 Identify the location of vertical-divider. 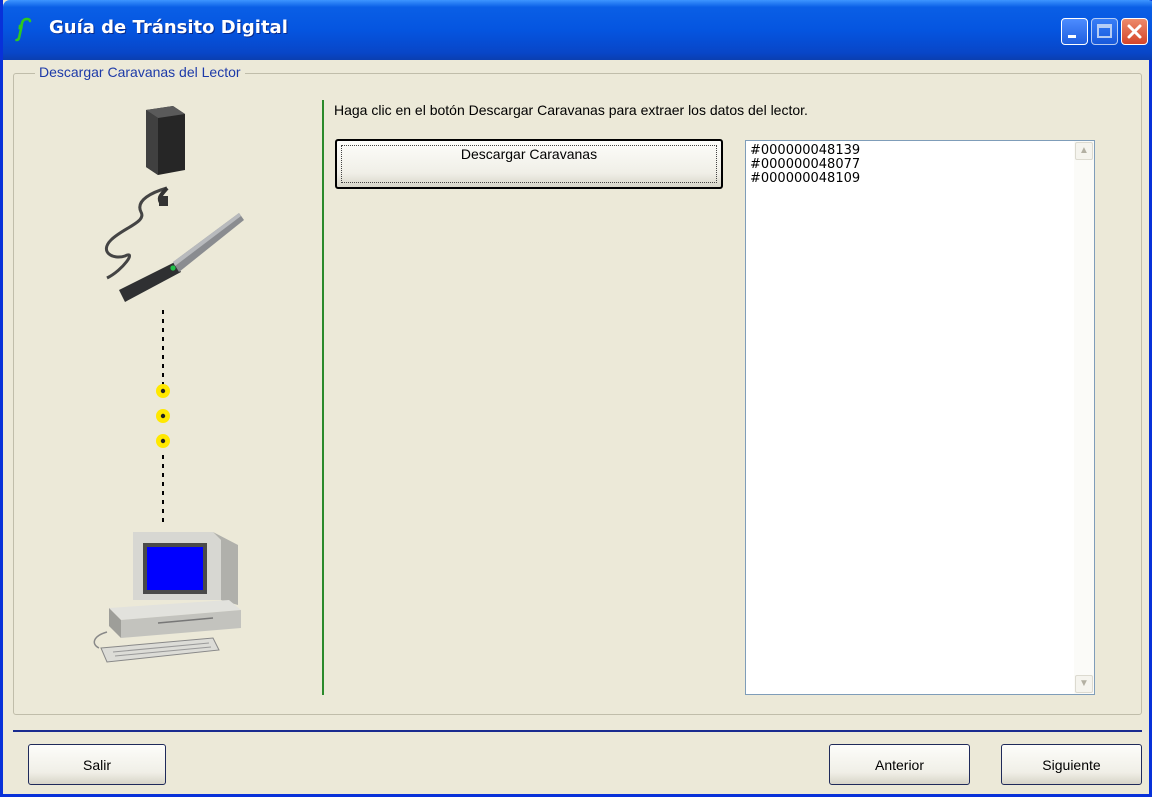
(323, 397).